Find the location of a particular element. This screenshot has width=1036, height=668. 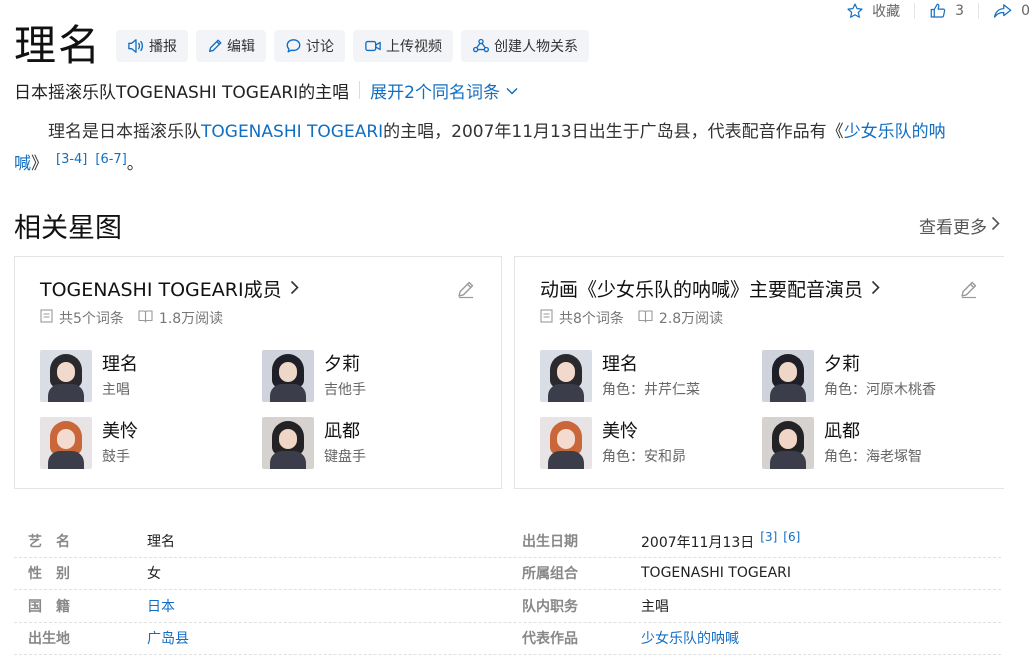

person-name: 夕莉 is located at coordinates (342, 364).